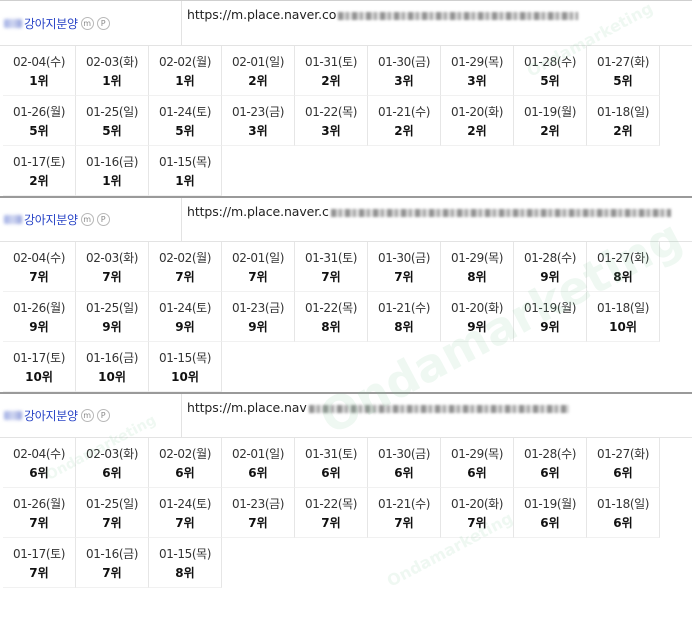 This screenshot has width=692, height=640. What do you see at coordinates (623, 513) in the screenshot?
I see `rank-cell: 01-18(일) 6위` at bounding box center [623, 513].